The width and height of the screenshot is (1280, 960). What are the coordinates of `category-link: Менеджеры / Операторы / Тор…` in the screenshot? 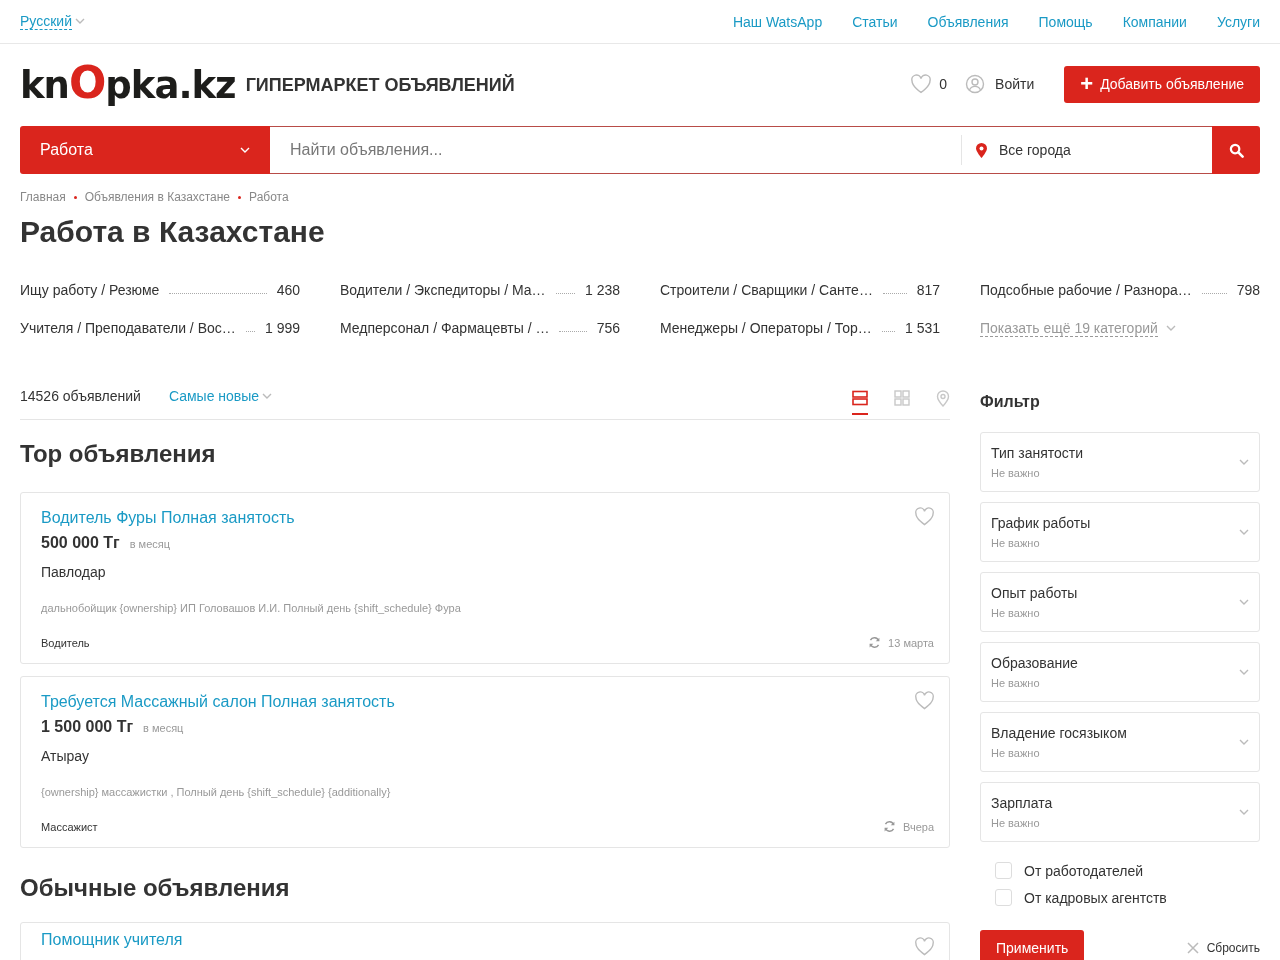 It's located at (766, 328).